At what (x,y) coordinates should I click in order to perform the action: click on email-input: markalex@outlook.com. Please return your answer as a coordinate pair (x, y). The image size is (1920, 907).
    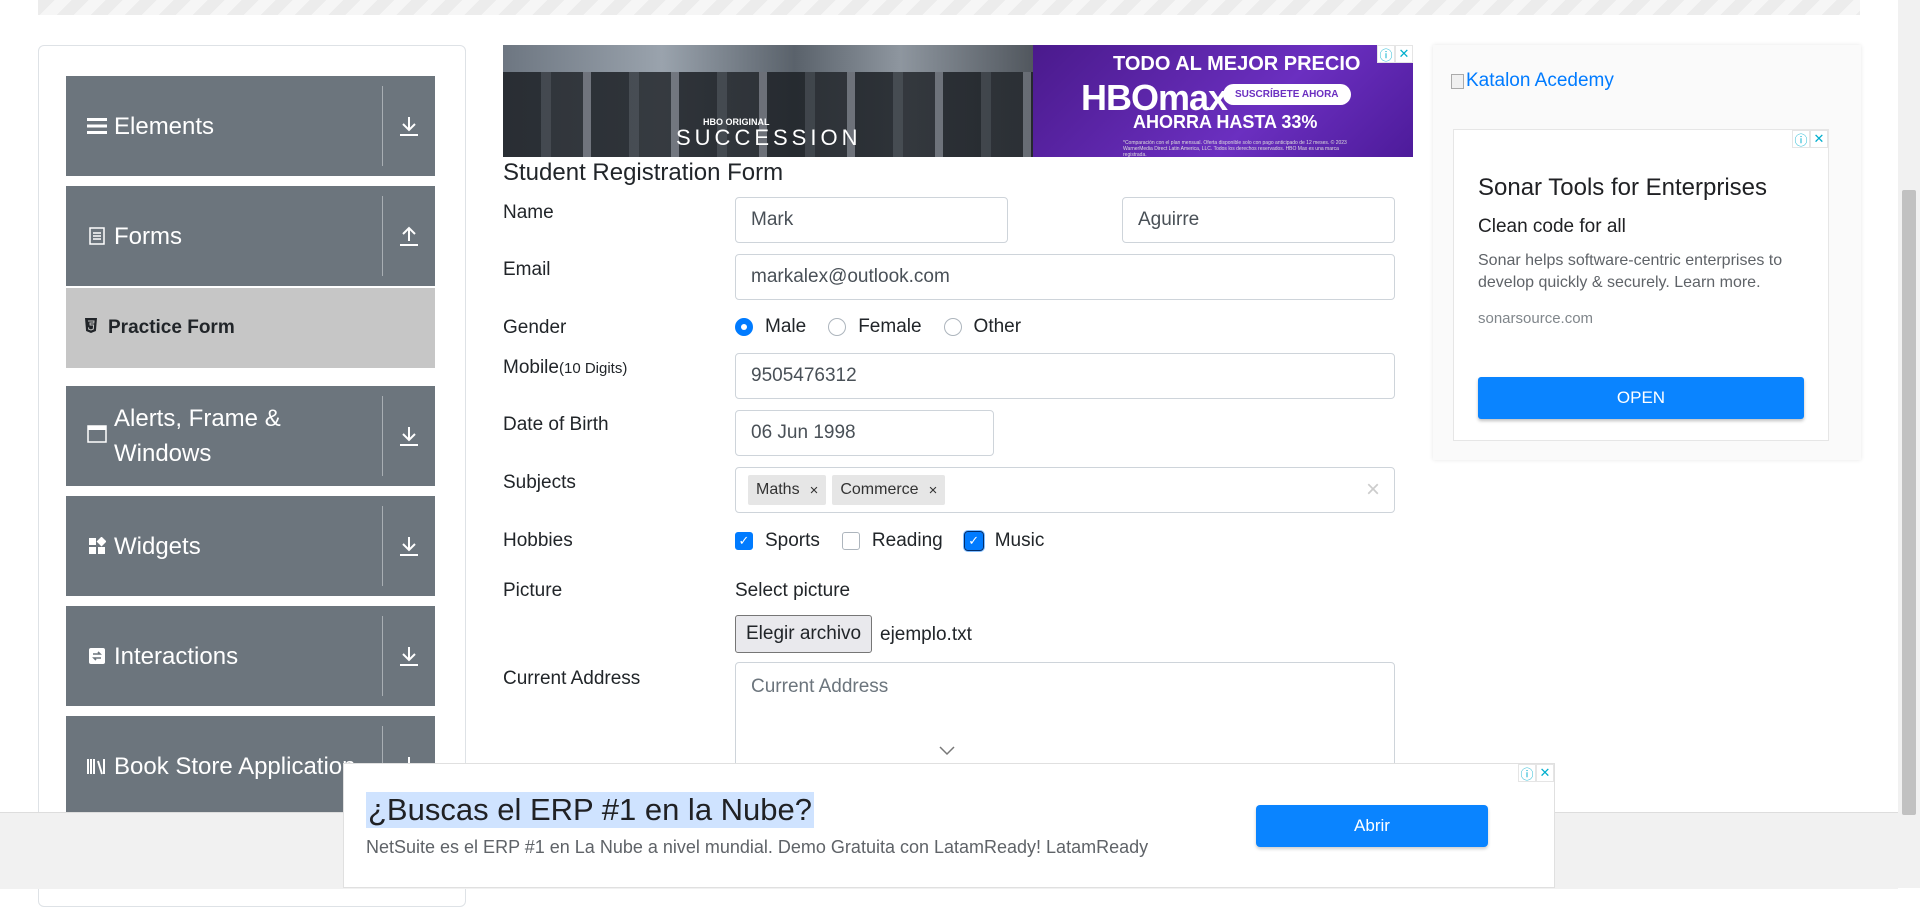
    Looking at the image, I should click on (1065, 277).